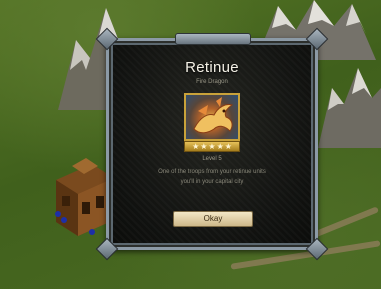  I want to click on dragon-icon, so click(213, 115).